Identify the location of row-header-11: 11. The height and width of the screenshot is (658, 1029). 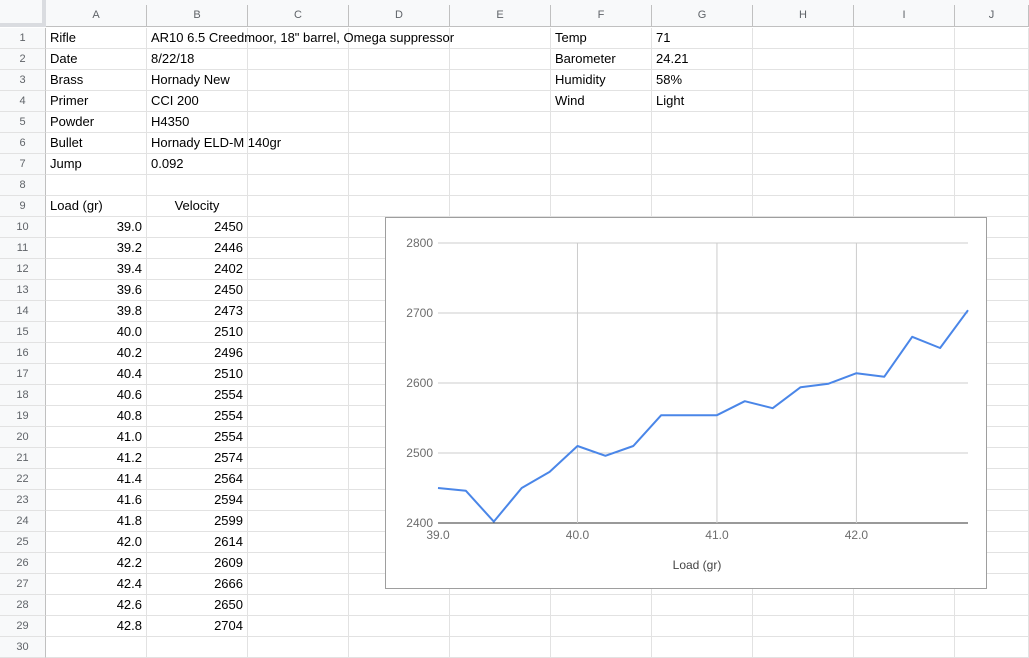
(23, 248).